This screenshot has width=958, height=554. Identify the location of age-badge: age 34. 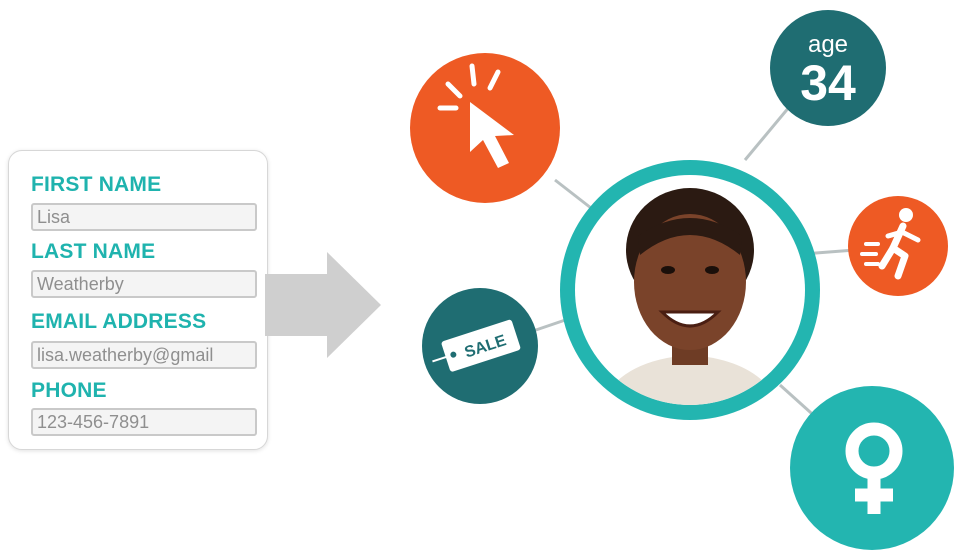
(828, 68).